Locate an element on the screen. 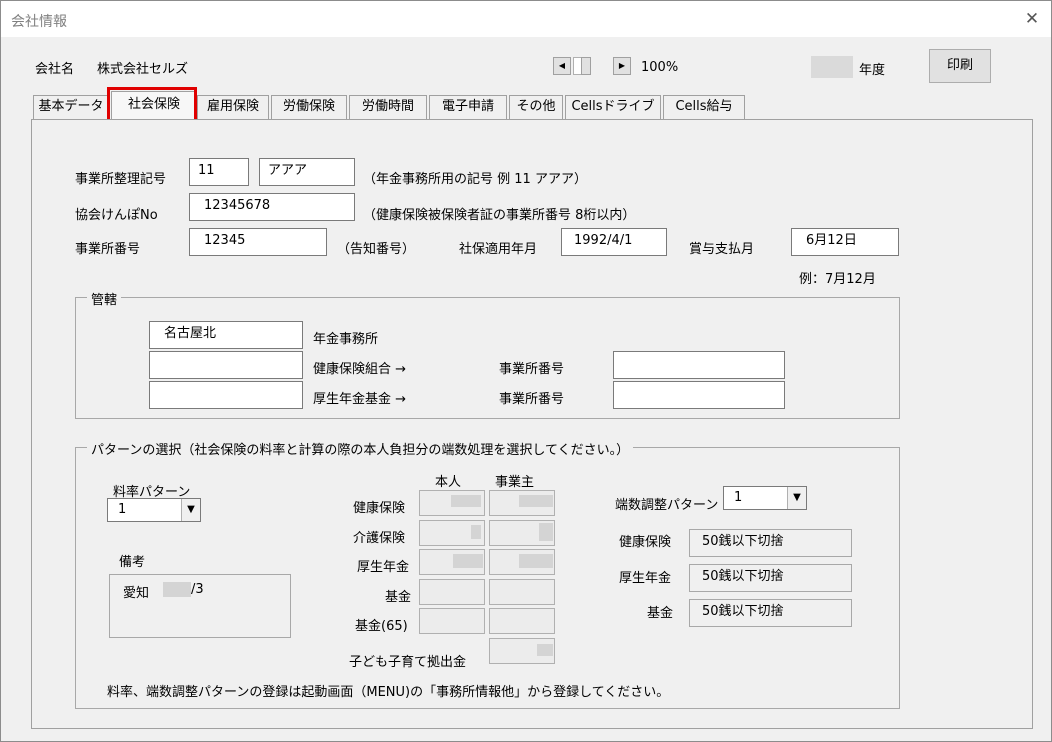 The height and width of the screenshot is (742, 1052). pension-fund-label: 厚生年金基金 → is located at coordinates (360, 399).